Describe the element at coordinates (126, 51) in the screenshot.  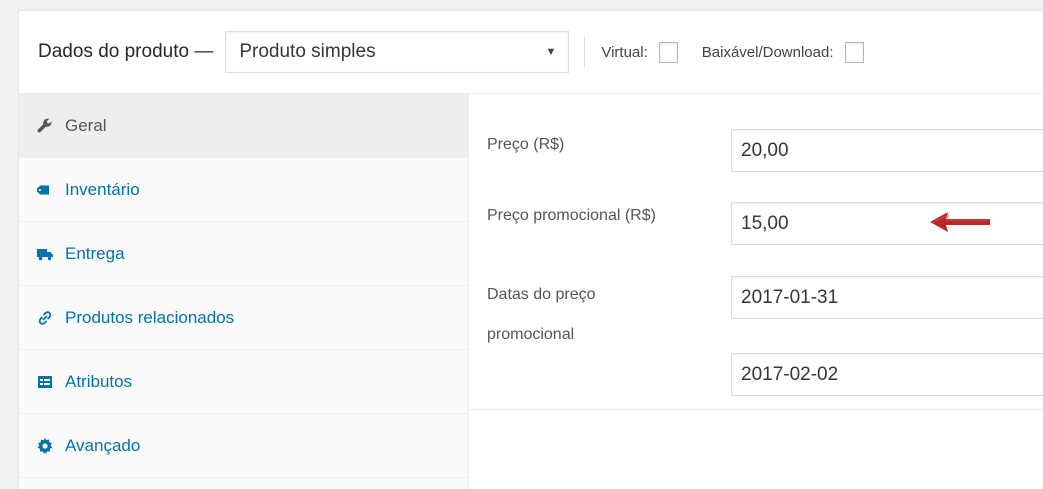
I see `panel-title: Dados do produto —` at that location.